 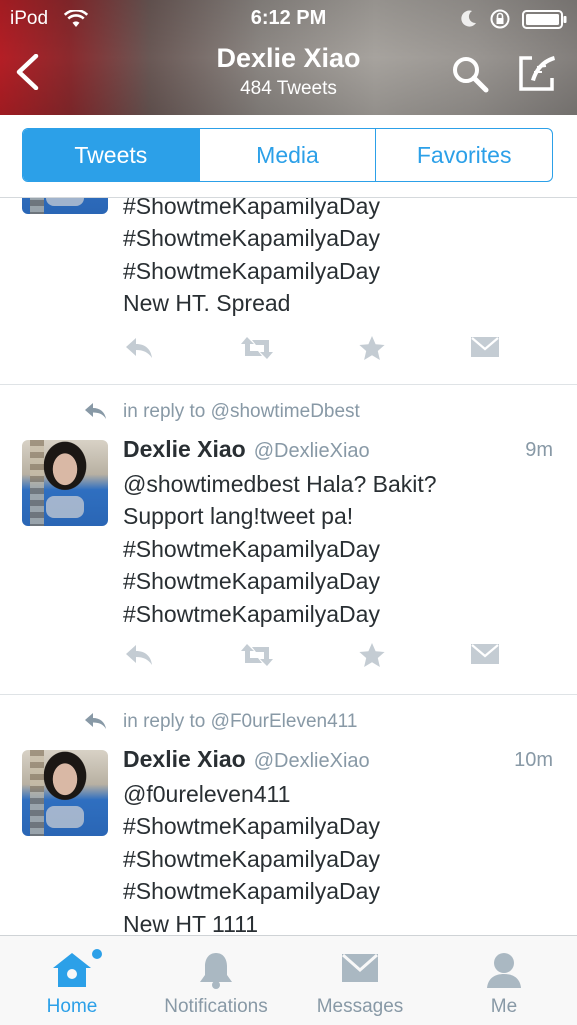 I want to click on bottom-tab-bar: Home Notifications Messages Me, so click(x=288, y=980).